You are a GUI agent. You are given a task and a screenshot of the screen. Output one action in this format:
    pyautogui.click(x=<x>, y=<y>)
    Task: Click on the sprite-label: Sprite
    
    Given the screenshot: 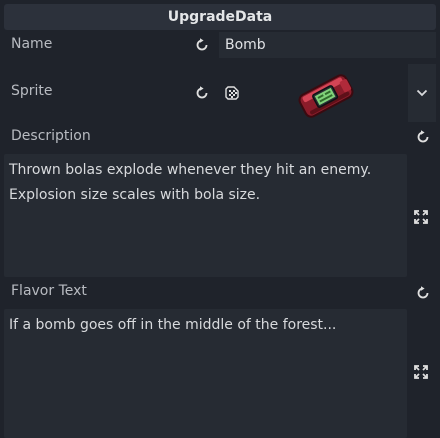 What is the action you would take?
    pyautogui.click(x=32, y=91)
    